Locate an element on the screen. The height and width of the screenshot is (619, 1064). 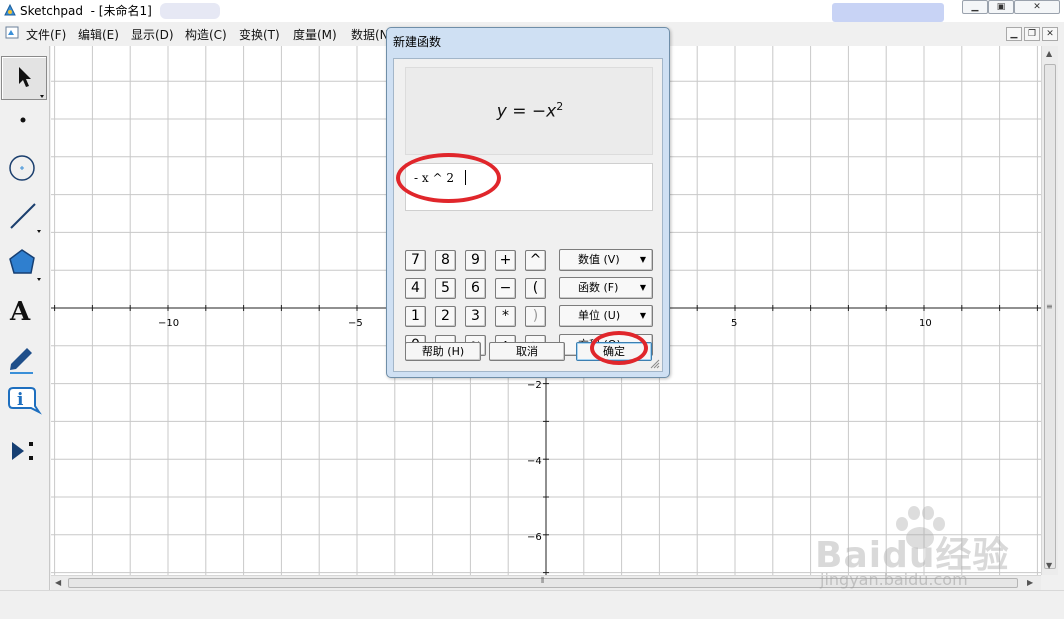
key-multiply: * is located at coordinates (505, 316).